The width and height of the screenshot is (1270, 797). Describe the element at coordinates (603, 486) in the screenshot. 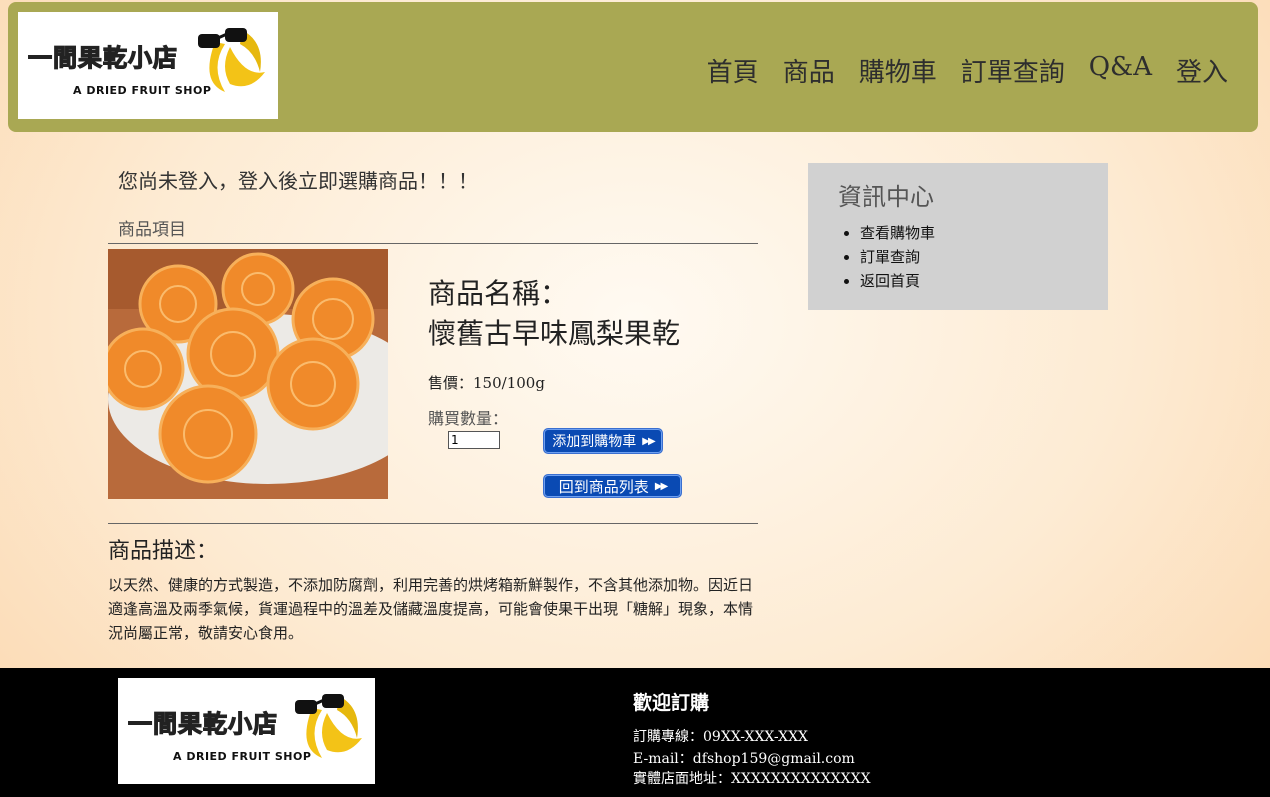

I see `back-to-list-label: 回到商品列表` at that location.